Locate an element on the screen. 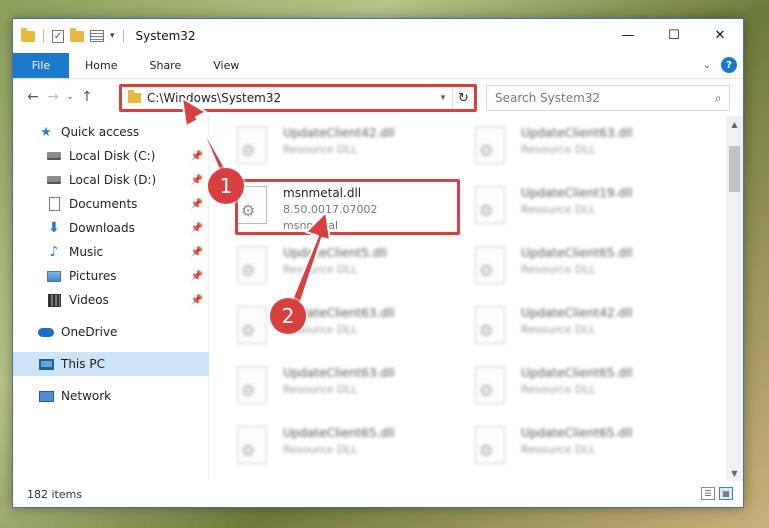 The width and height of the screenshot is (769, 528). close-button: ✕ is located at coordinates (720, 35).